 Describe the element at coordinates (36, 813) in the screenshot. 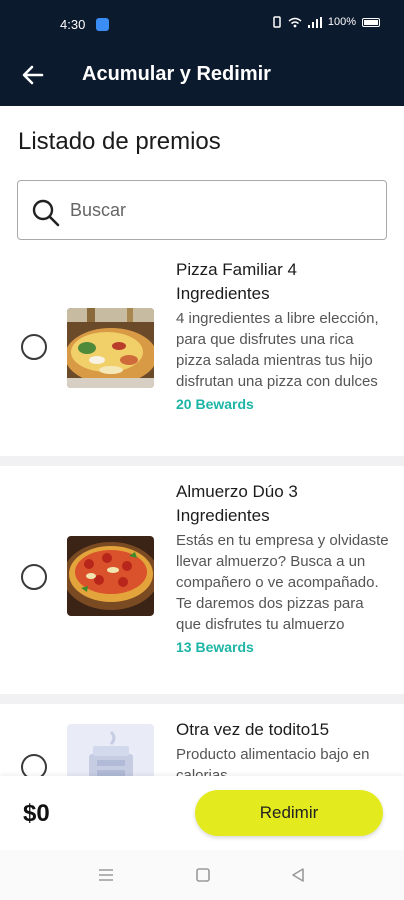

I see `total-amount: $0` at that location.